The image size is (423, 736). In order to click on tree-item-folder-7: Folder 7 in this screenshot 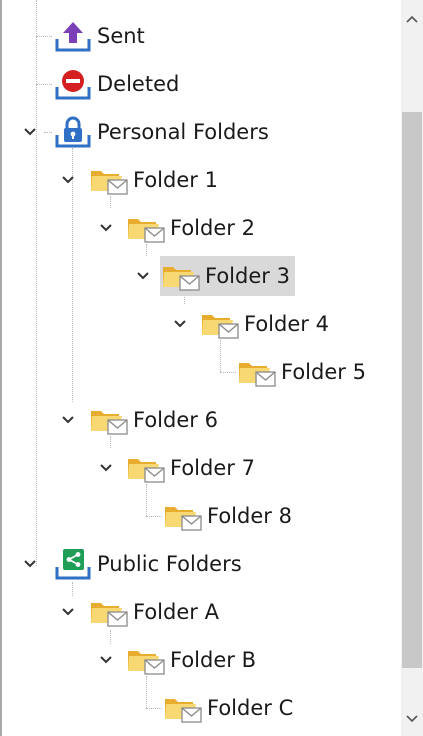, I will do `click(192, 468)`.